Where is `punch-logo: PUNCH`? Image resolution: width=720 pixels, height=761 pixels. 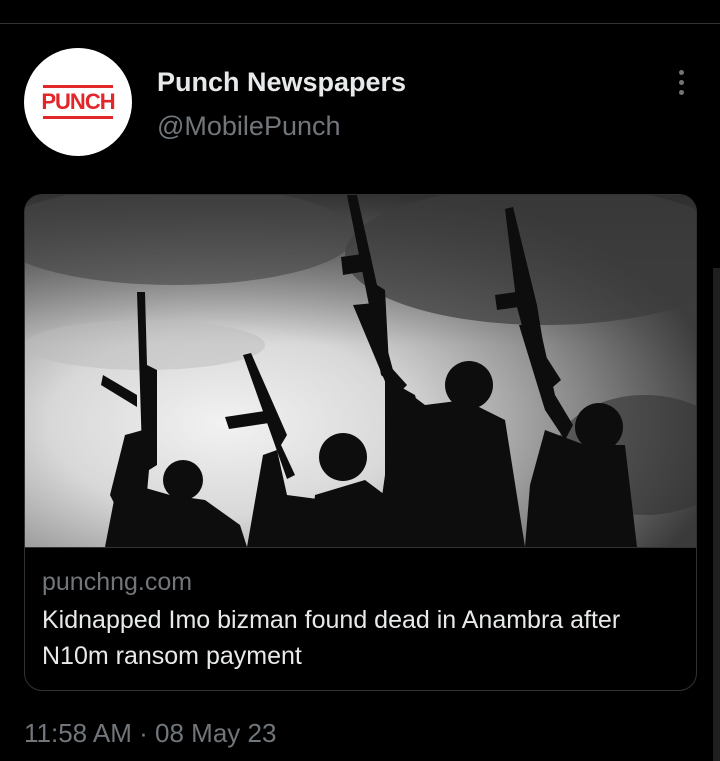
punch-logo: PUNCH is located at coordinates (78, 102).